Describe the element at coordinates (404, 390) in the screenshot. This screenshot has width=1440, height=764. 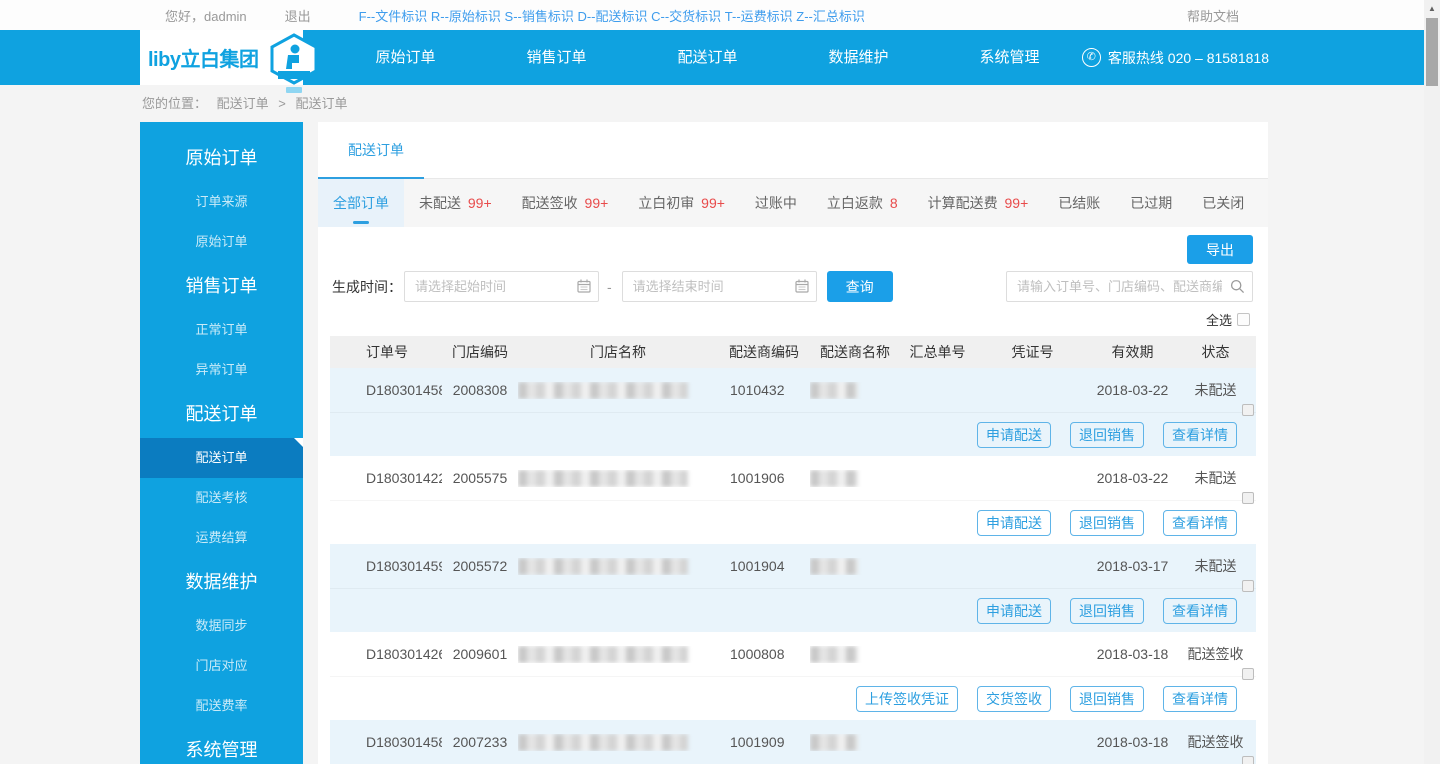
I see `order-no-cell: D1803014587` at that location.